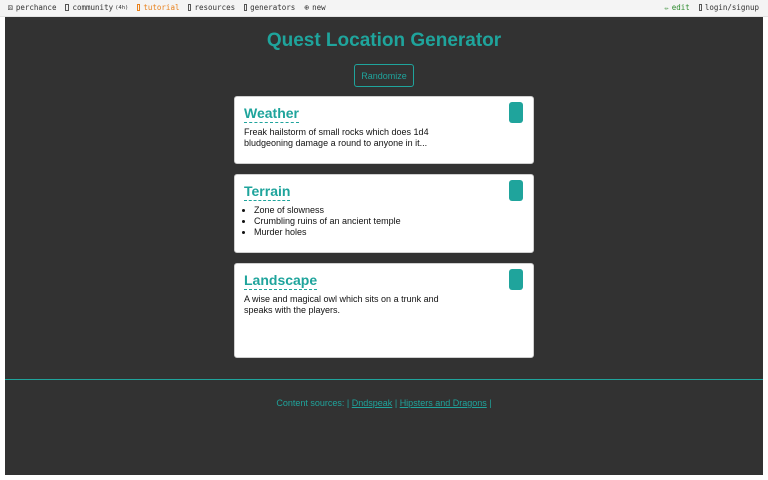 Image resolution: width=768 pixels, height=480 pixels. What do you see at coordinates (93, 7) in the screenshot?
I see `nav-community-label: community` at bounding box center [93, 7].